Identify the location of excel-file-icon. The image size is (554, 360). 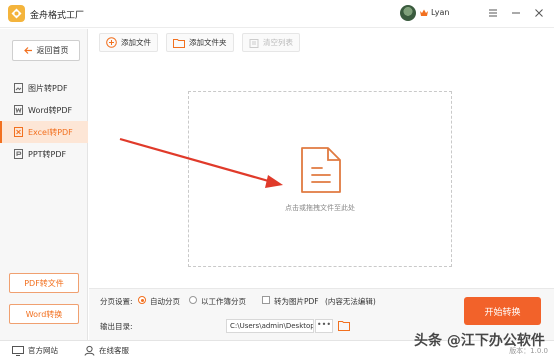
(18, 132).